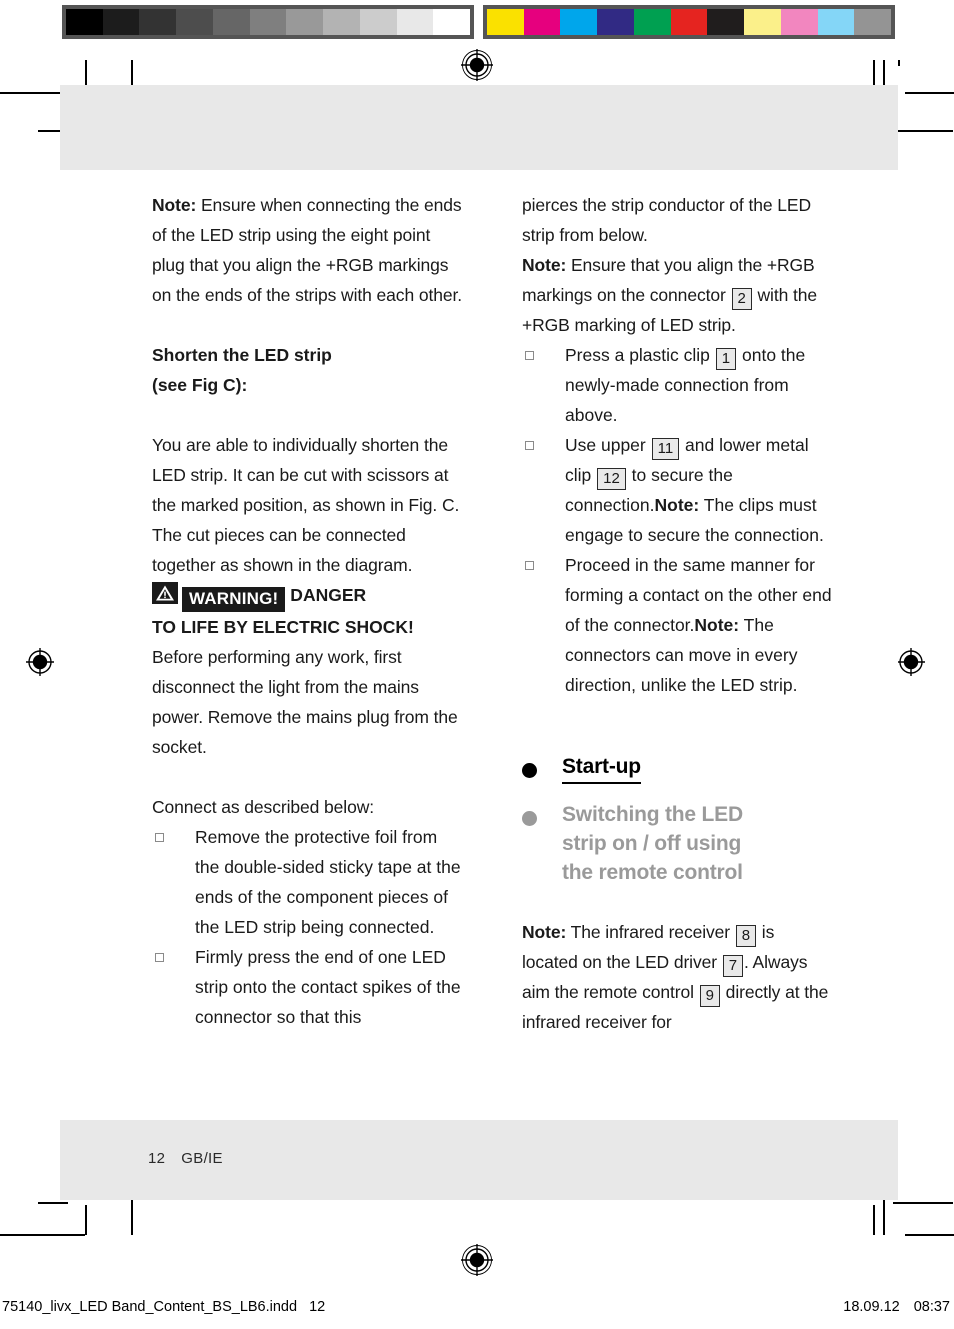  What do you see at coordinates (86, 1220) in the screenshot?
I see `crop-mark-bottom-left-outer` at bounding box center [86, 1220].